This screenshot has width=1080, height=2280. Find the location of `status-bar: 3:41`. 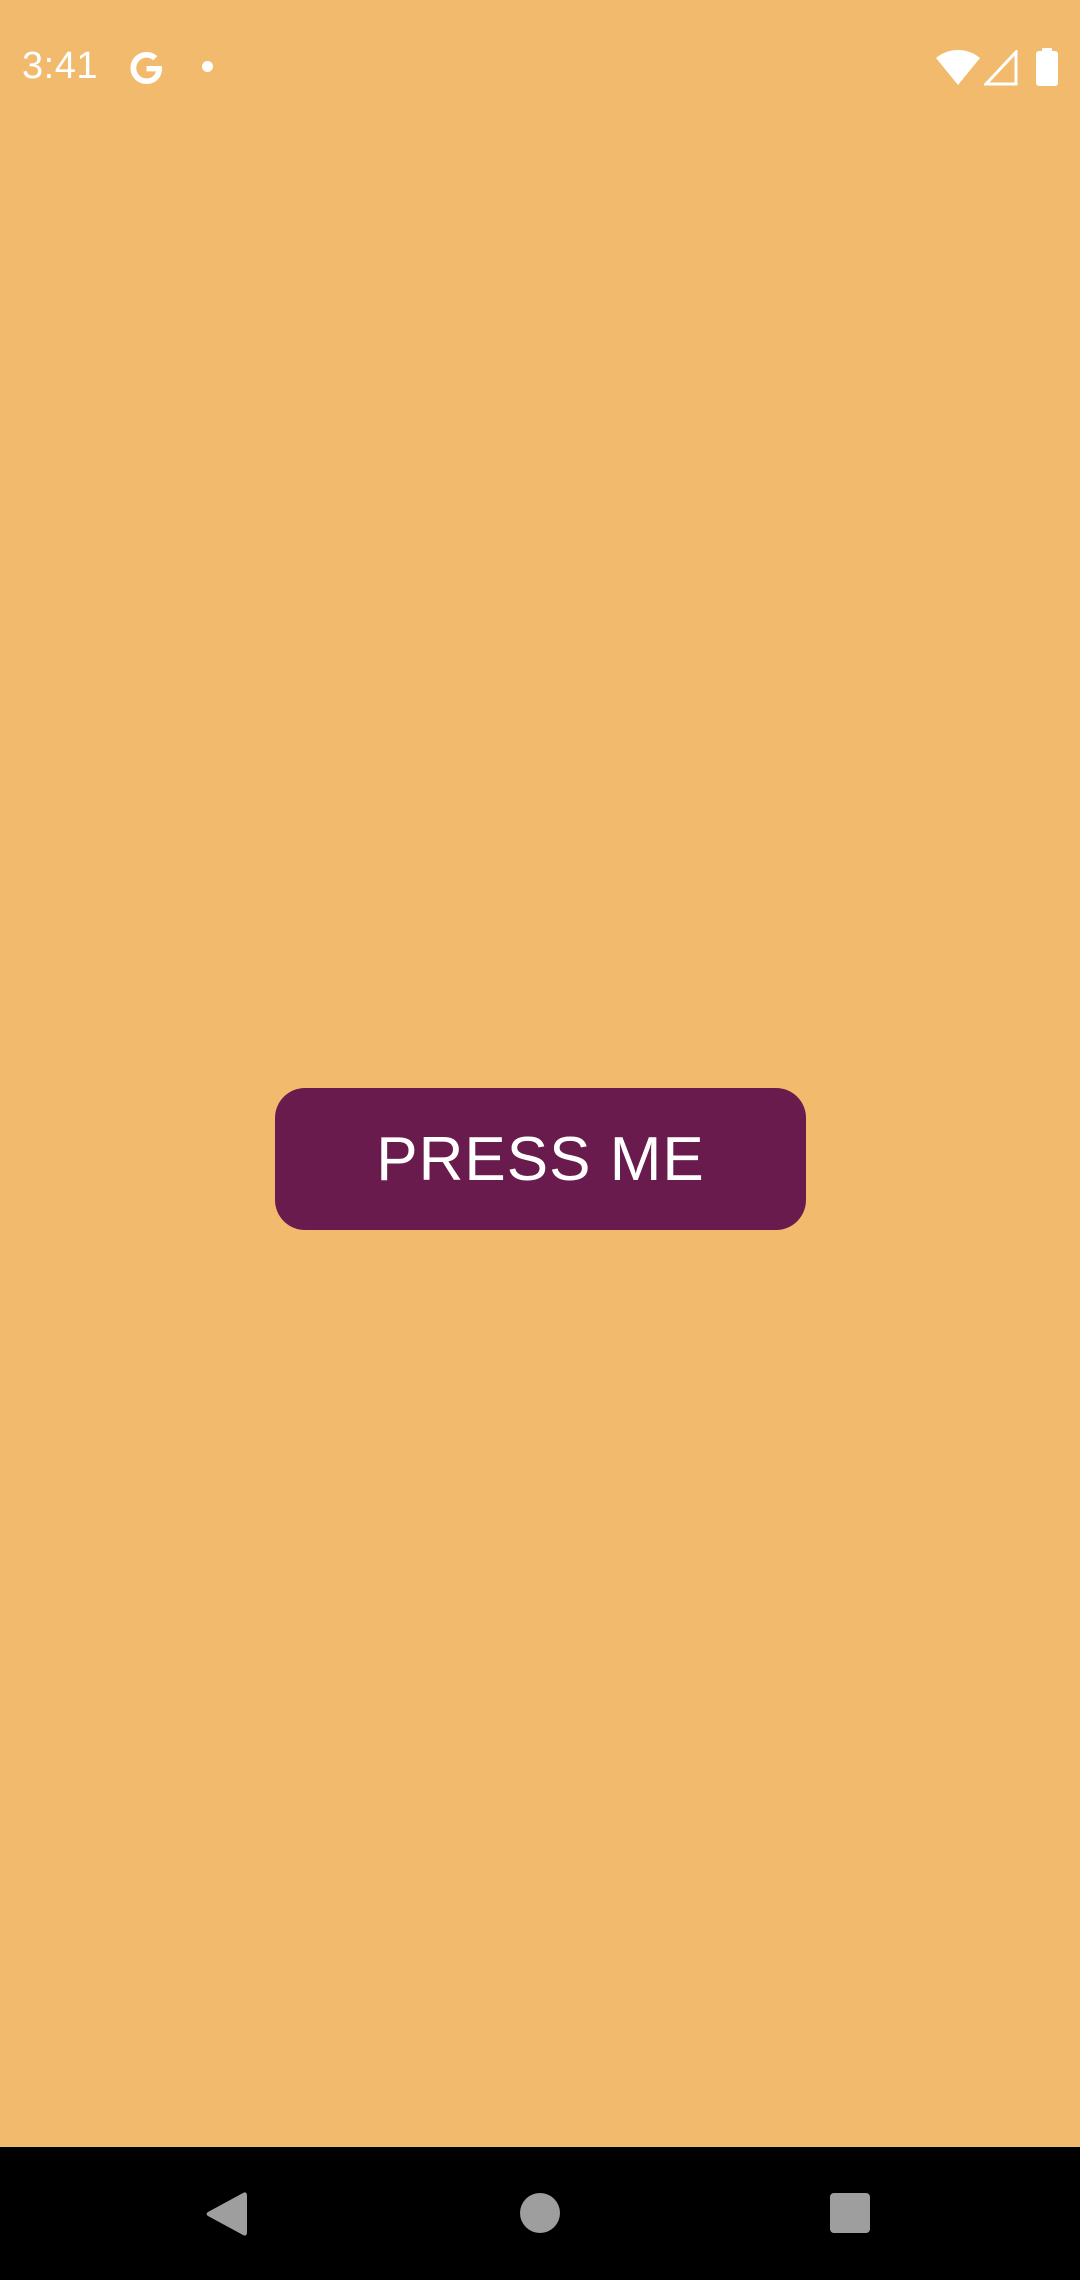

status-bar: 3:41 is located at coordinates (540, 67).